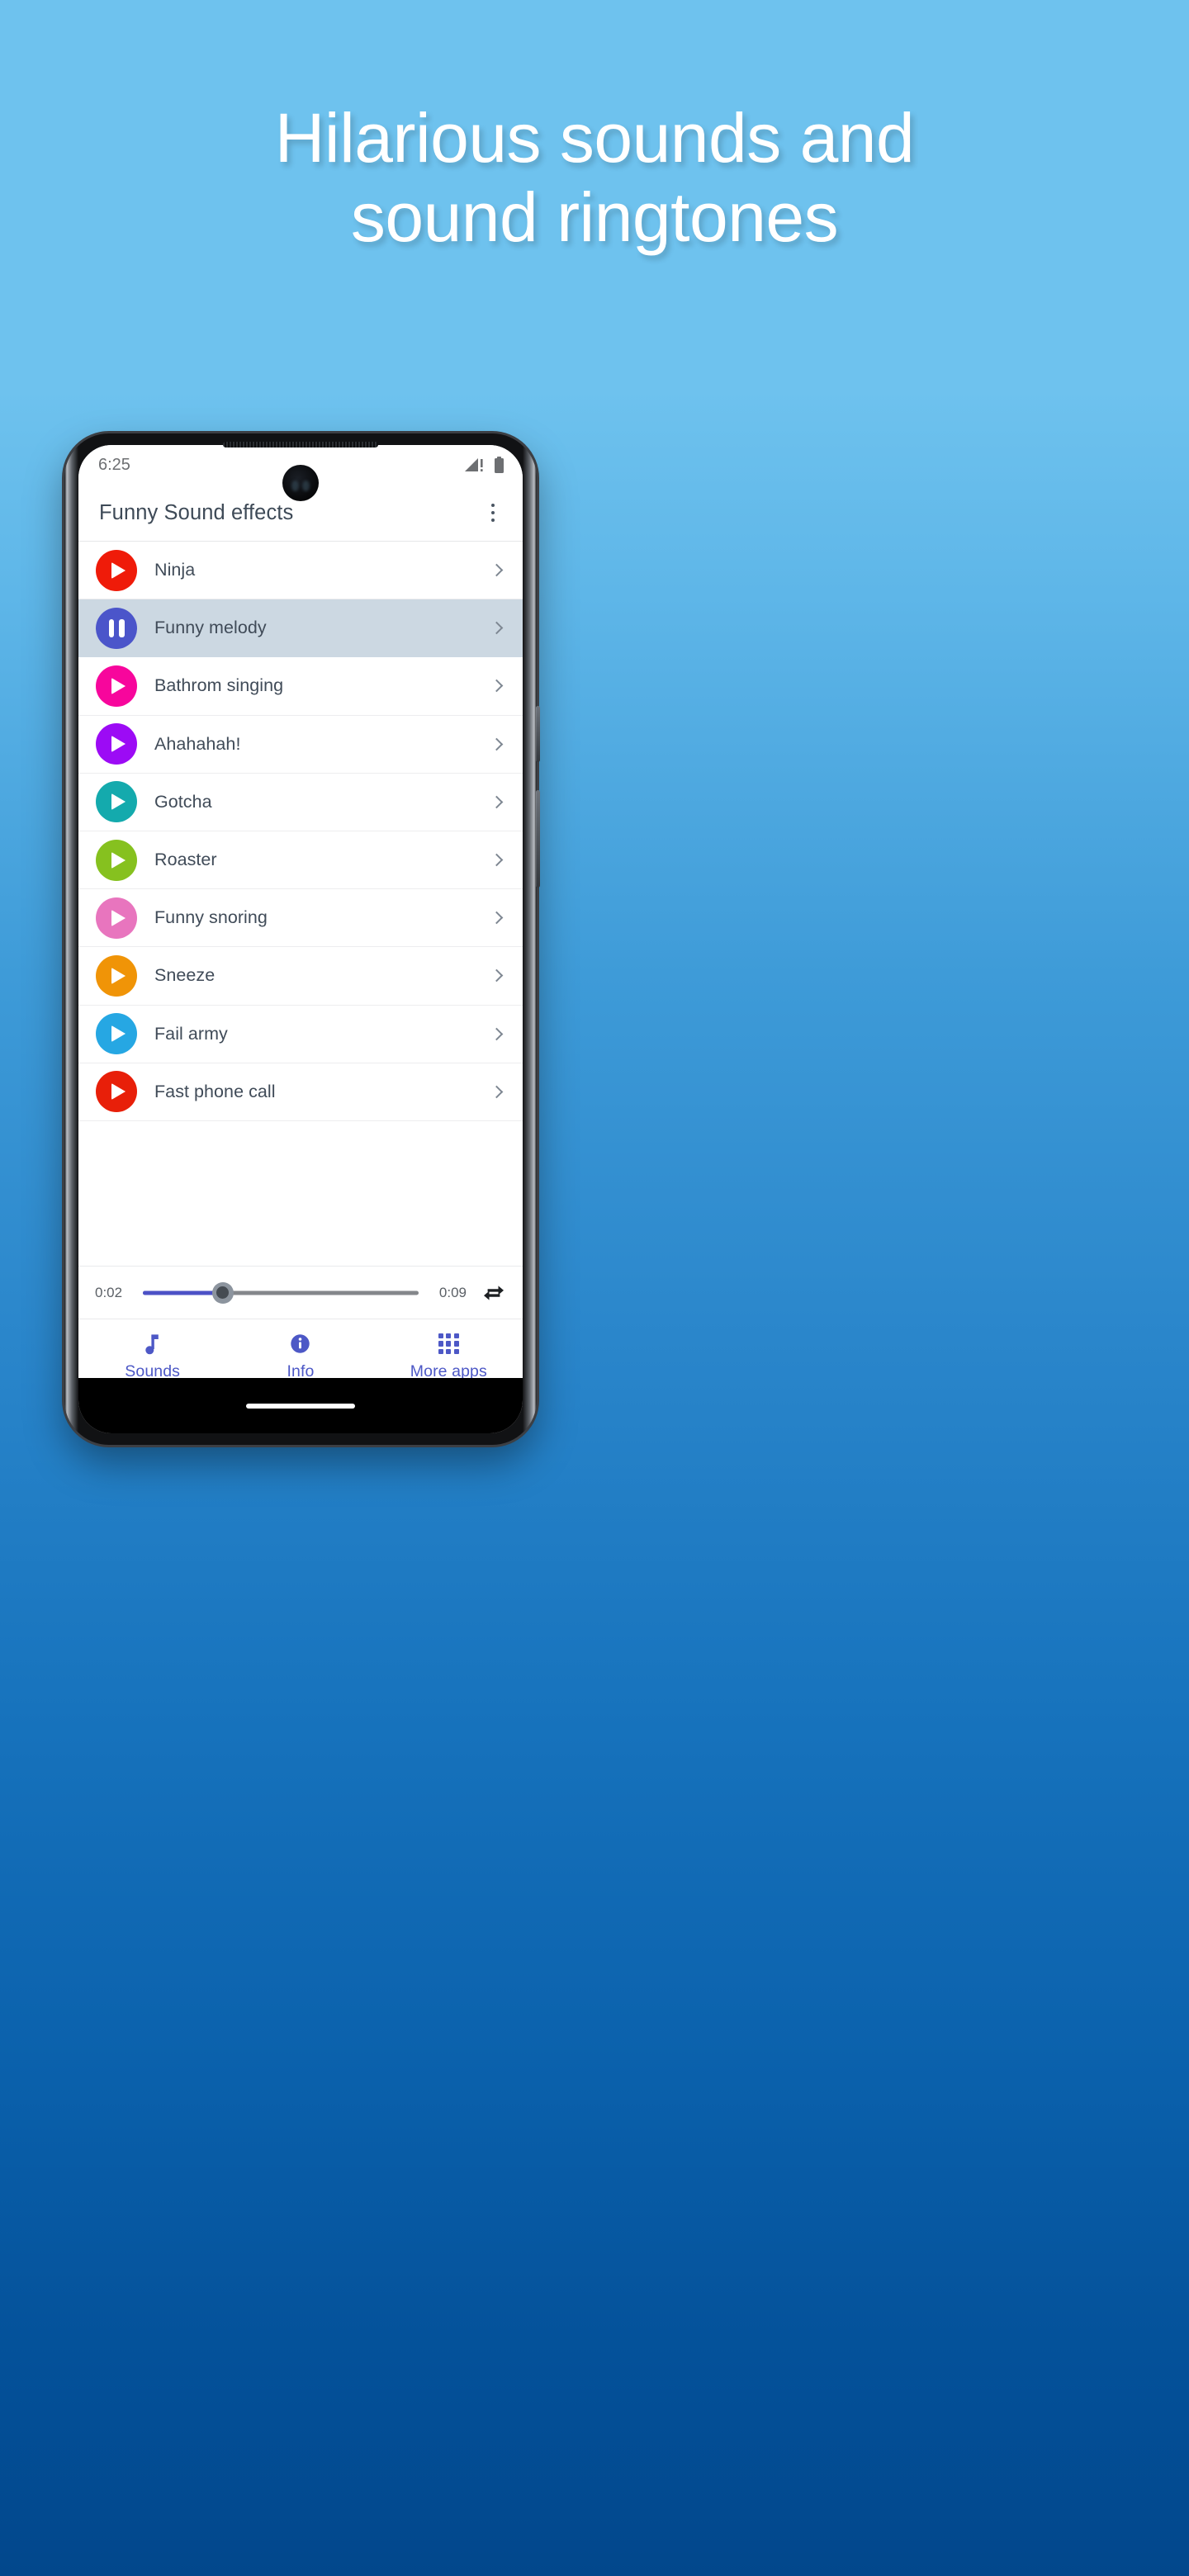  I want to click on sound-row-label: Sneeze, so click(185, 975).